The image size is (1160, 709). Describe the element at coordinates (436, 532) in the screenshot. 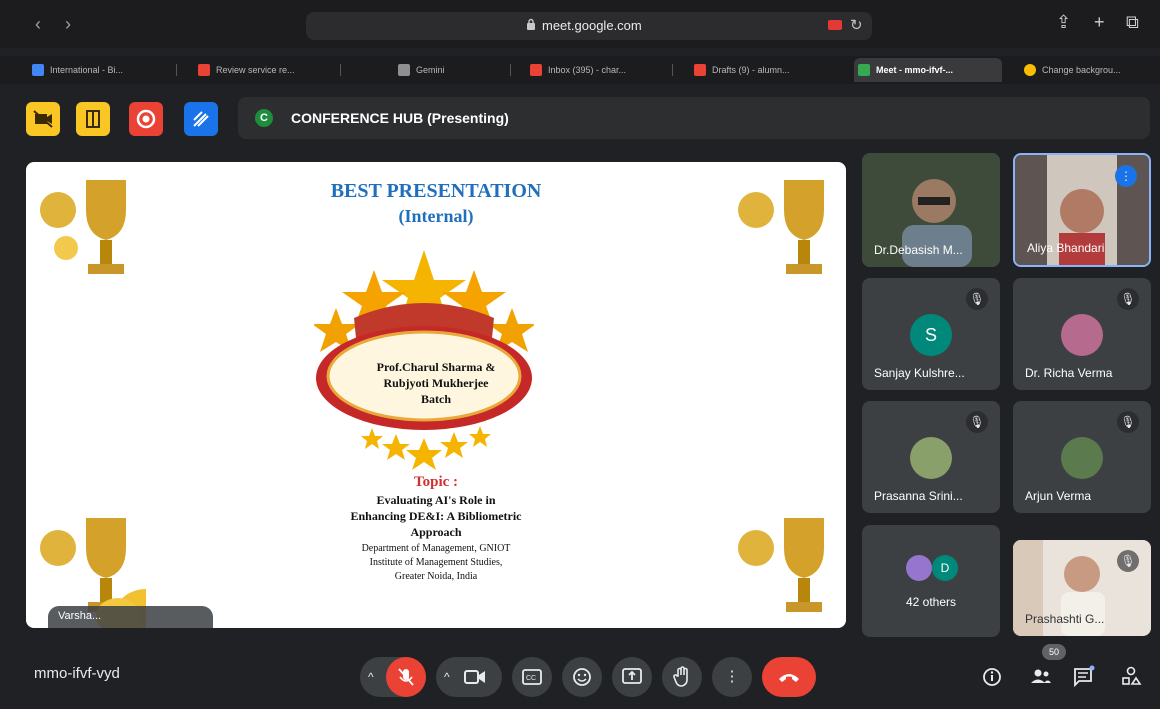

I see `topic-line: Approach` at that location.